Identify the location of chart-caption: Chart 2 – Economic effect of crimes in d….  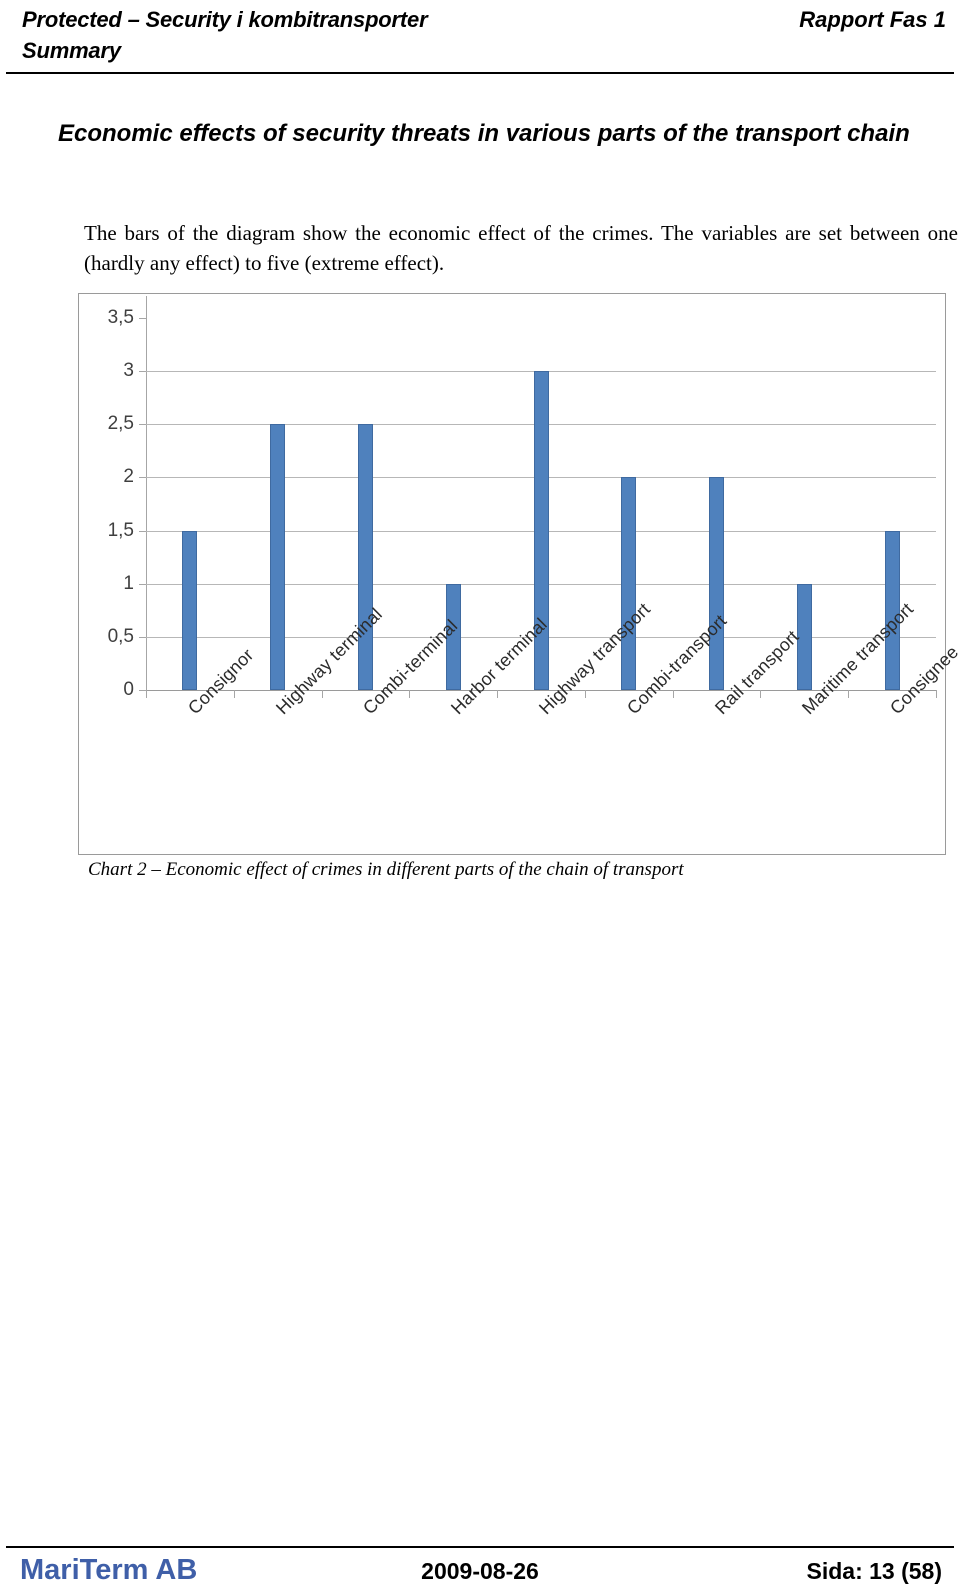
(386, 869).